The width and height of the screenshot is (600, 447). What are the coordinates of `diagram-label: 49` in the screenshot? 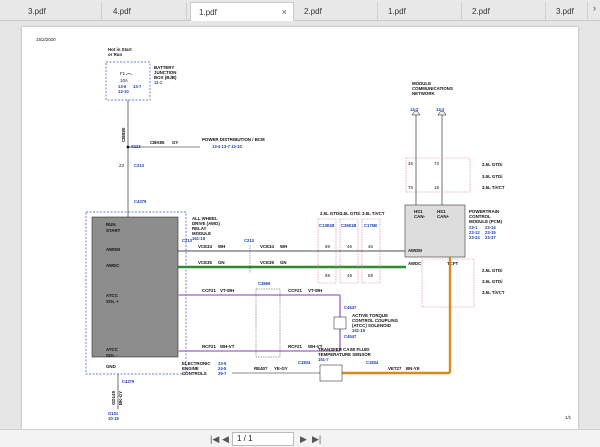 It's located at (349, 275).